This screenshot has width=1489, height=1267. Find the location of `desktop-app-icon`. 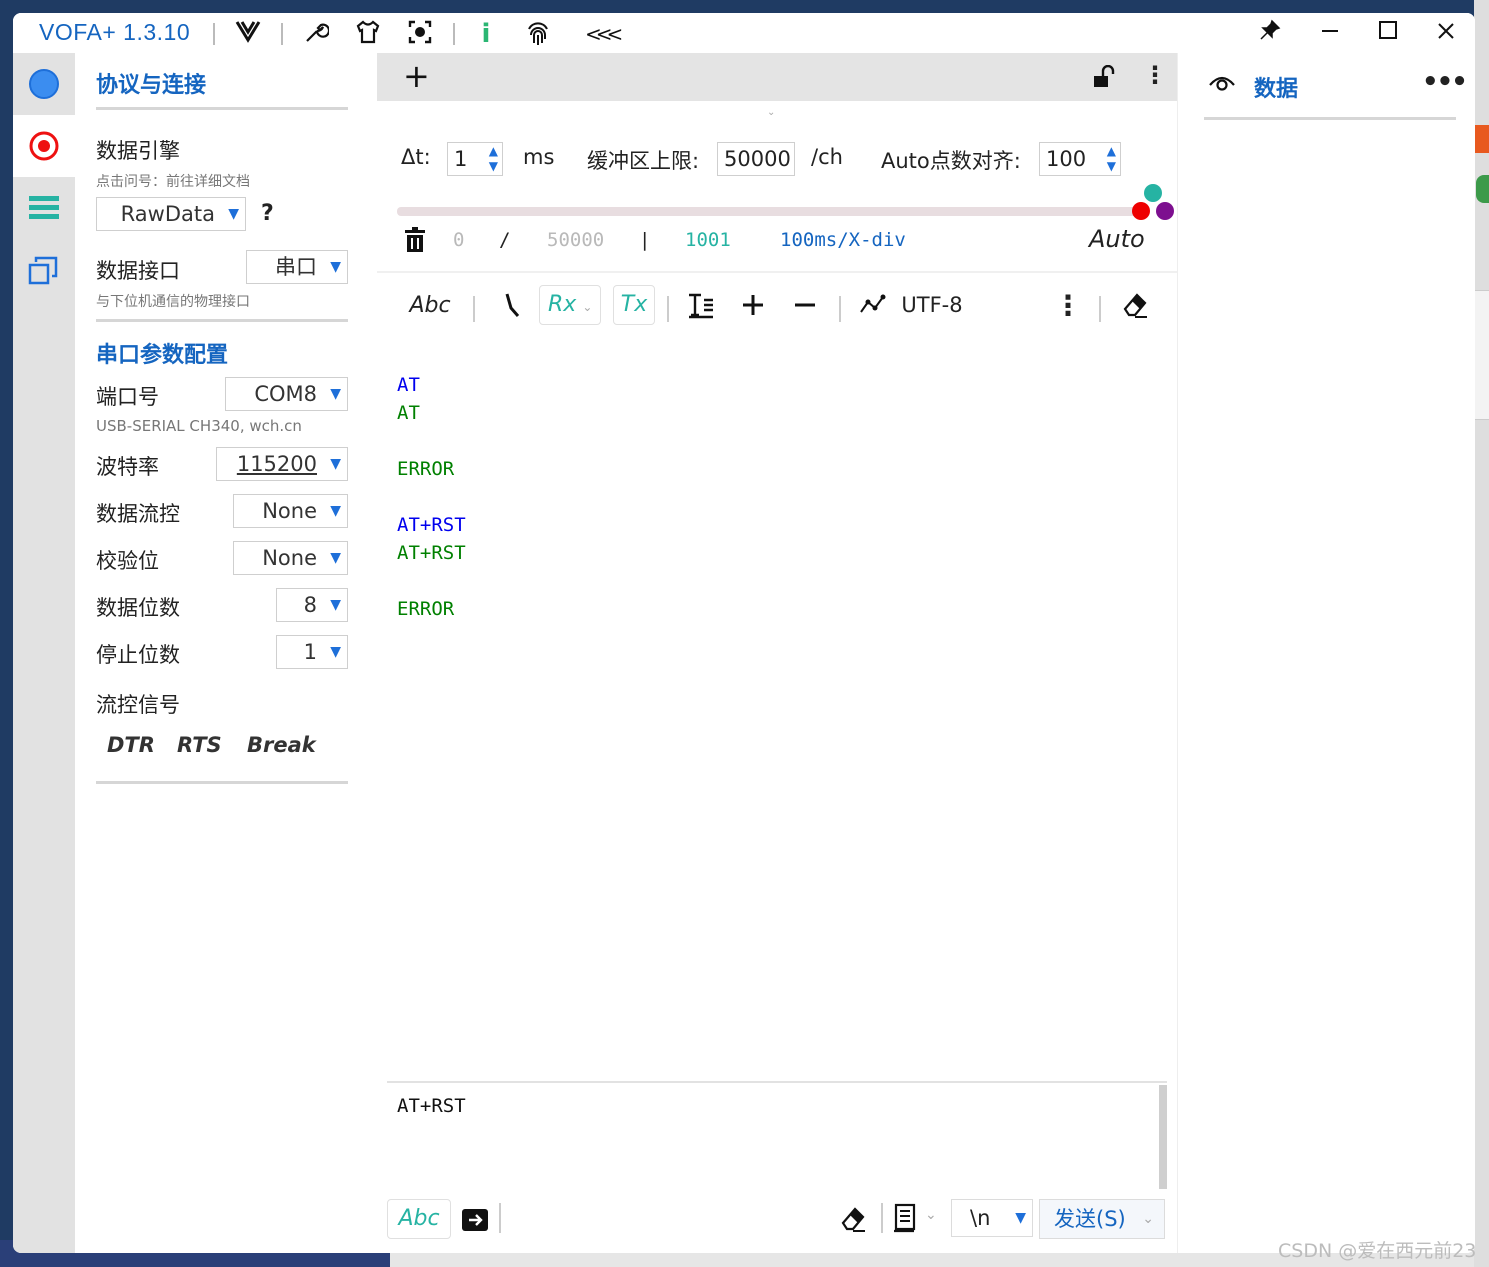

desktop-app-icon is located at coordinates (1481, 139).